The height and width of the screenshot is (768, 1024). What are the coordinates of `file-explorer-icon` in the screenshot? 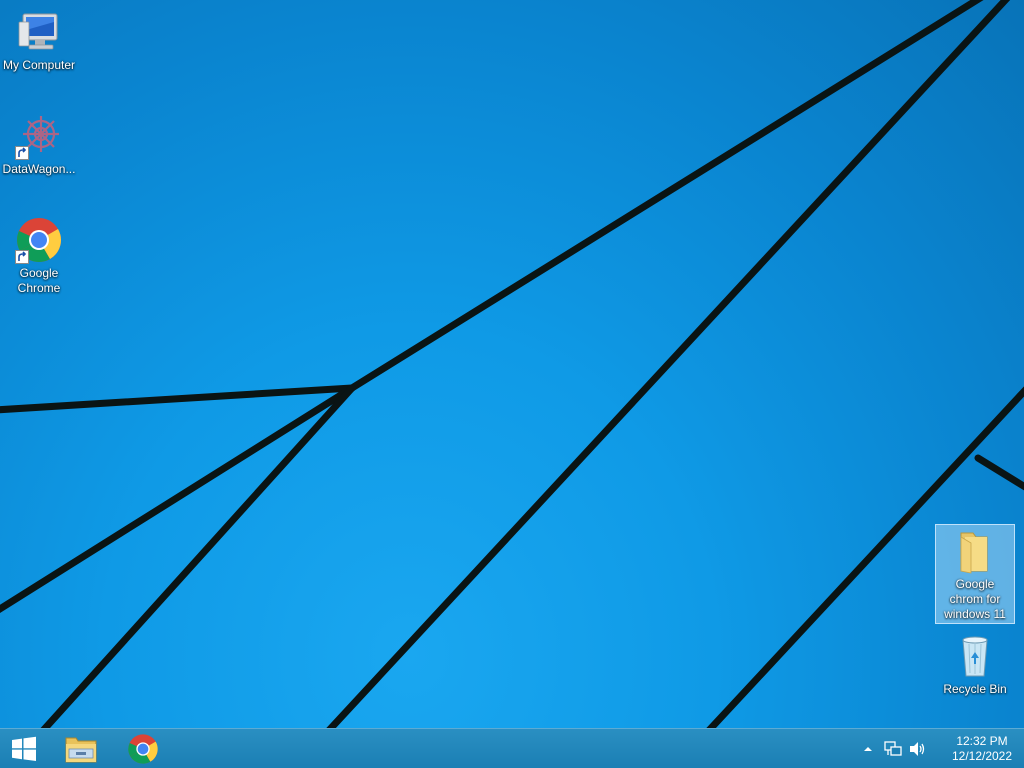 It's located at (81, 749).